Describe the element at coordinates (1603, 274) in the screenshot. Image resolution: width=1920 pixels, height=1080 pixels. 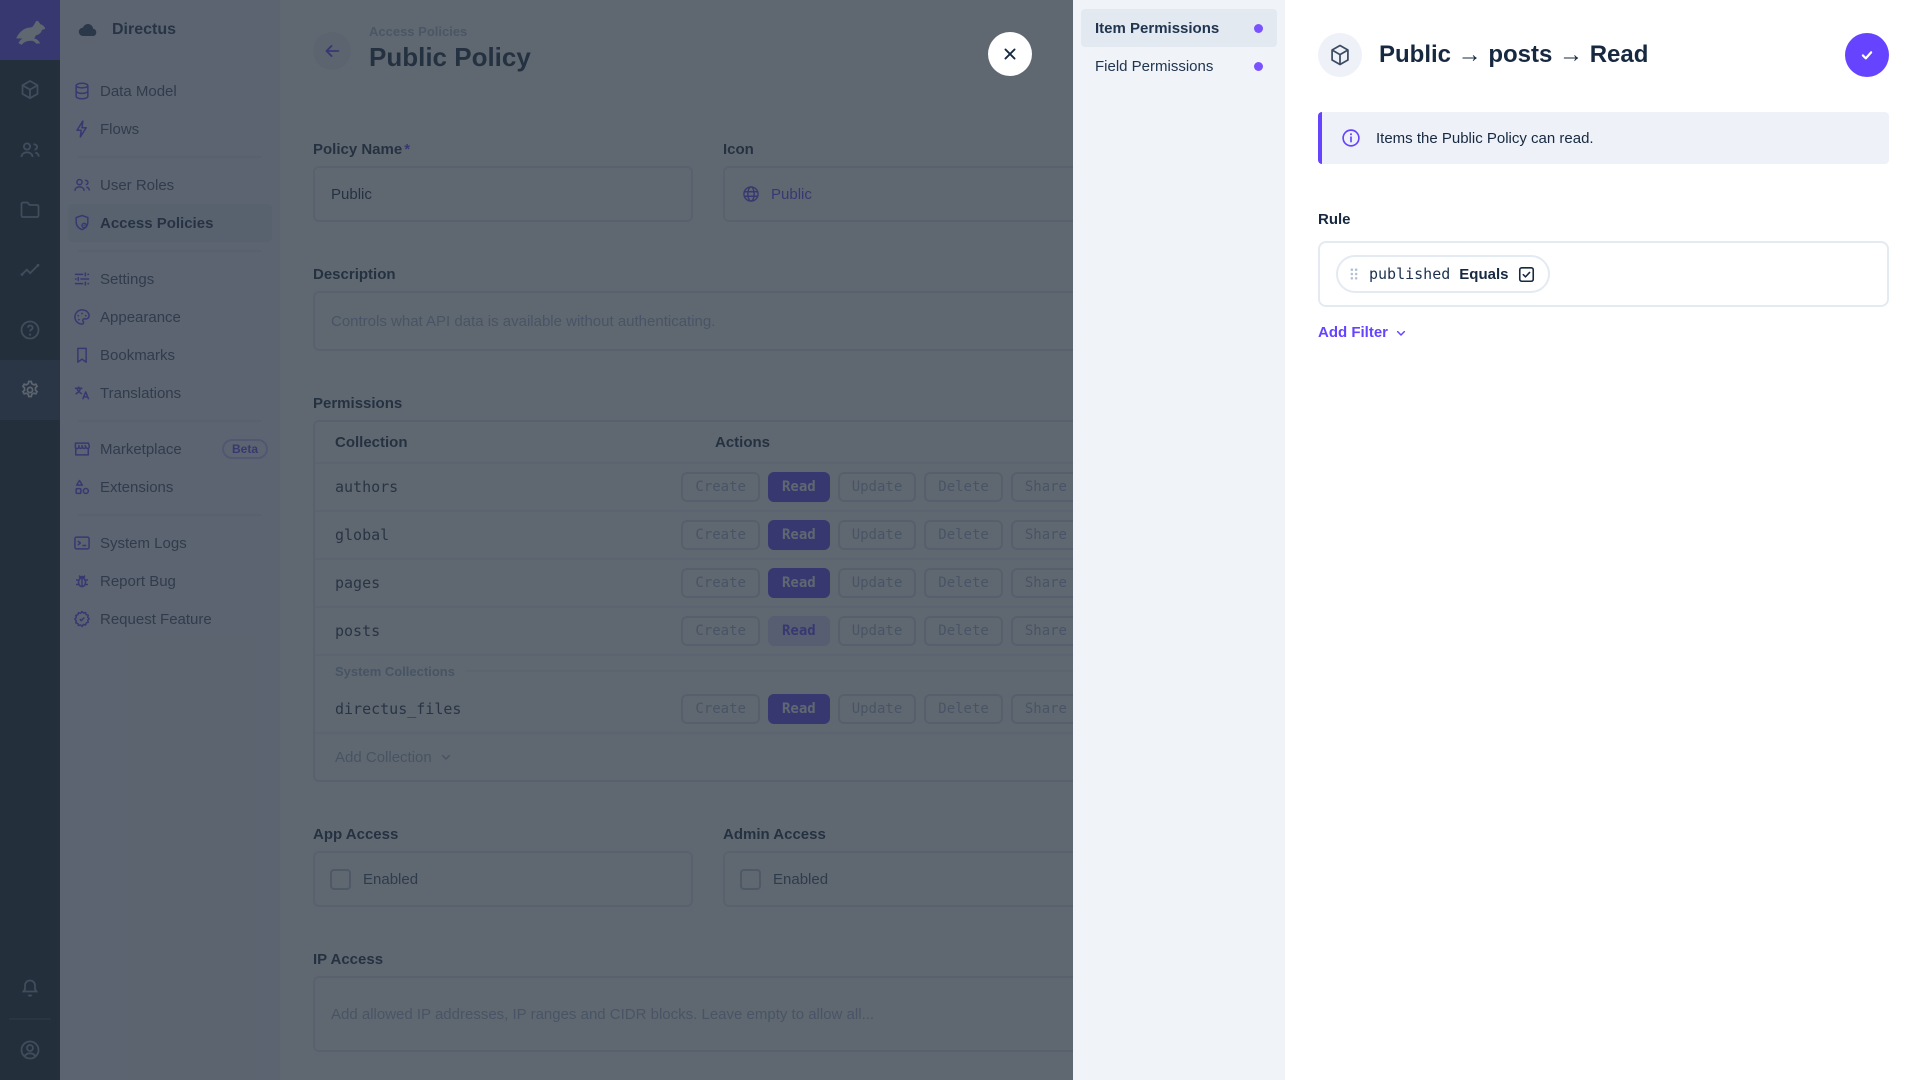
I see `rule-box: published Equals` at that location.